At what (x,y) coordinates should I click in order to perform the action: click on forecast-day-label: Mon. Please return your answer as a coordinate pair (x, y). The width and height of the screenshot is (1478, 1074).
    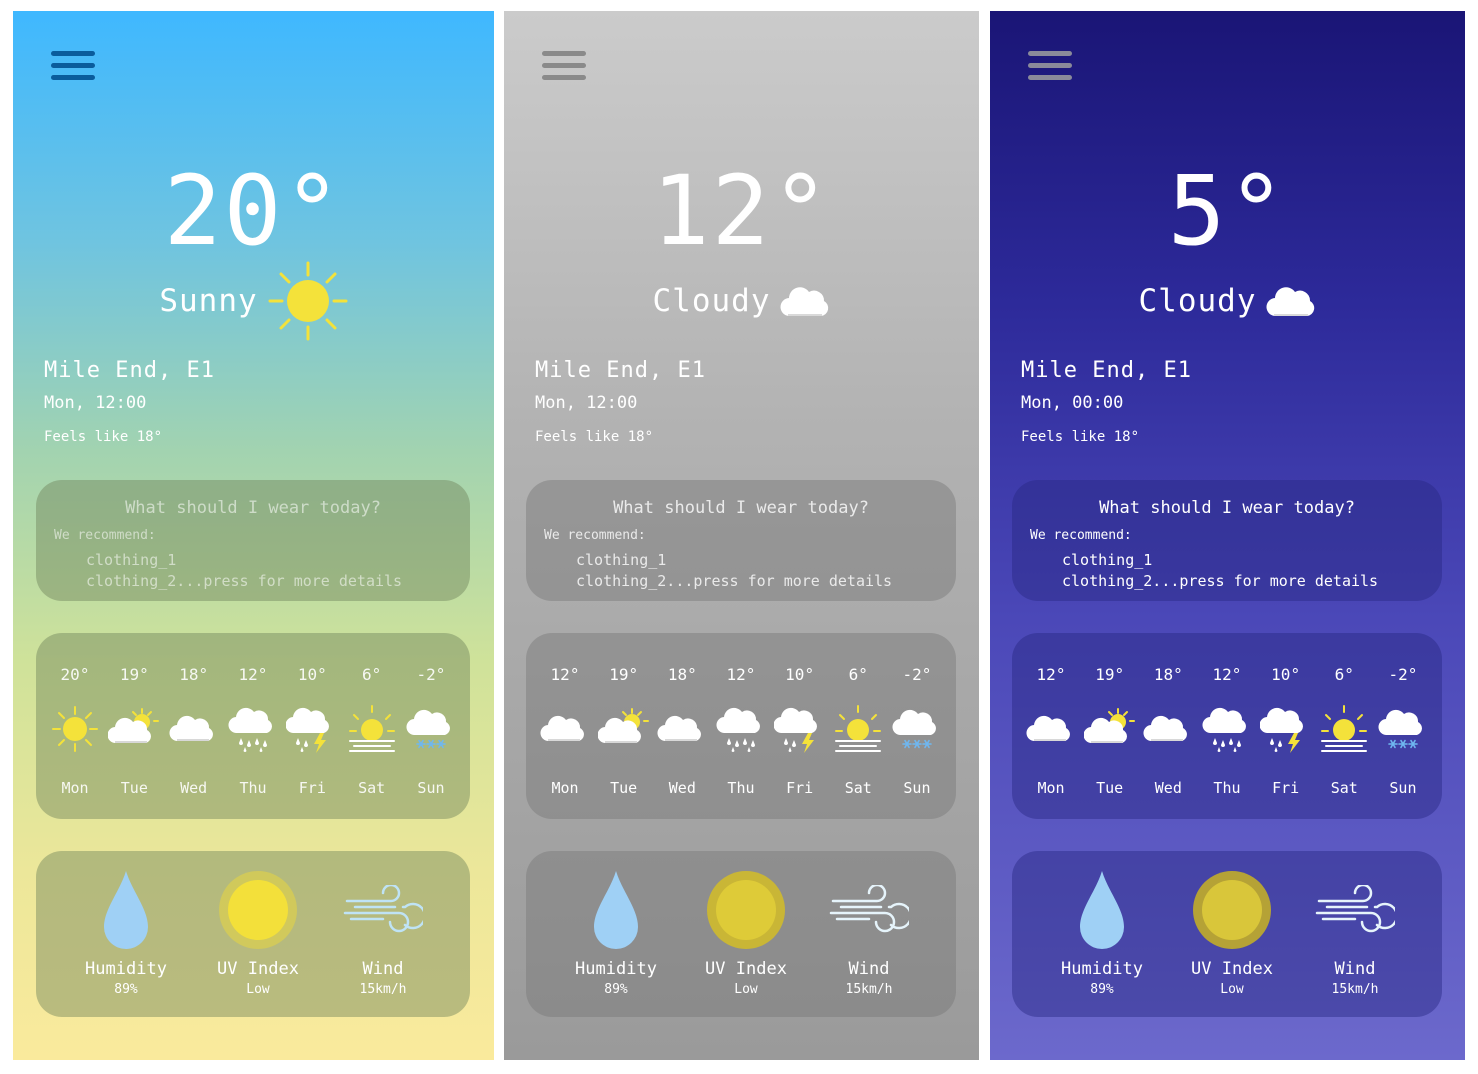
    Looking at the image, I should click on (1051, 788).